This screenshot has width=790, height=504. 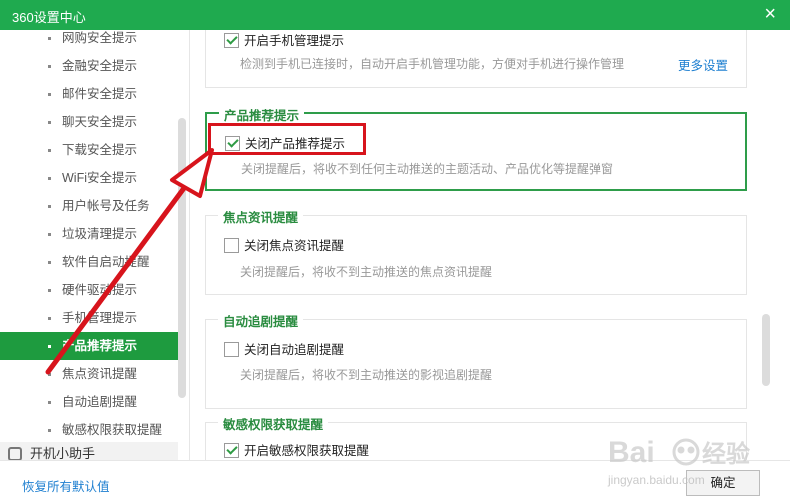 I want to click on window-title: 360设置中心, so click(x=49, y=17).